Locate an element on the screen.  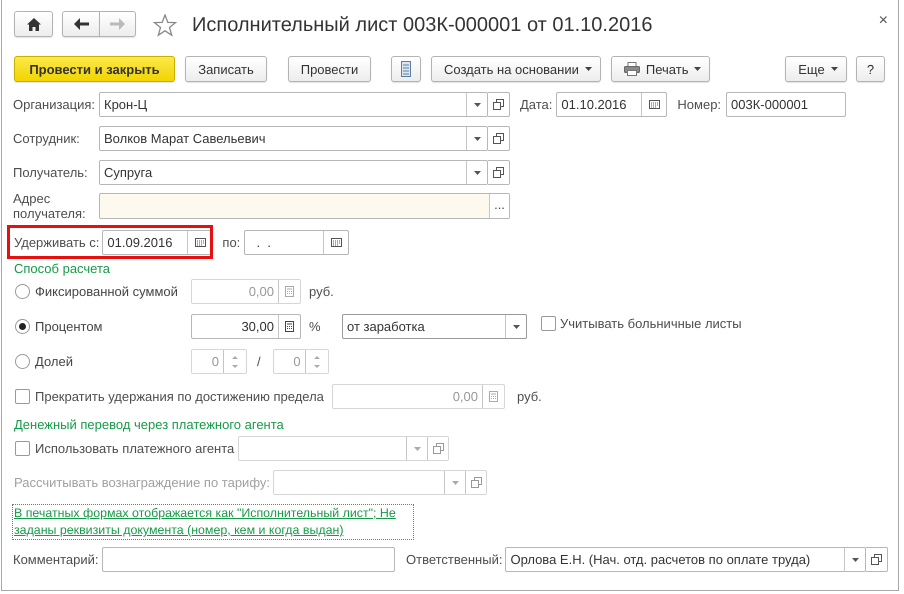
option-label: Долей is located at coordinates (54, 361).